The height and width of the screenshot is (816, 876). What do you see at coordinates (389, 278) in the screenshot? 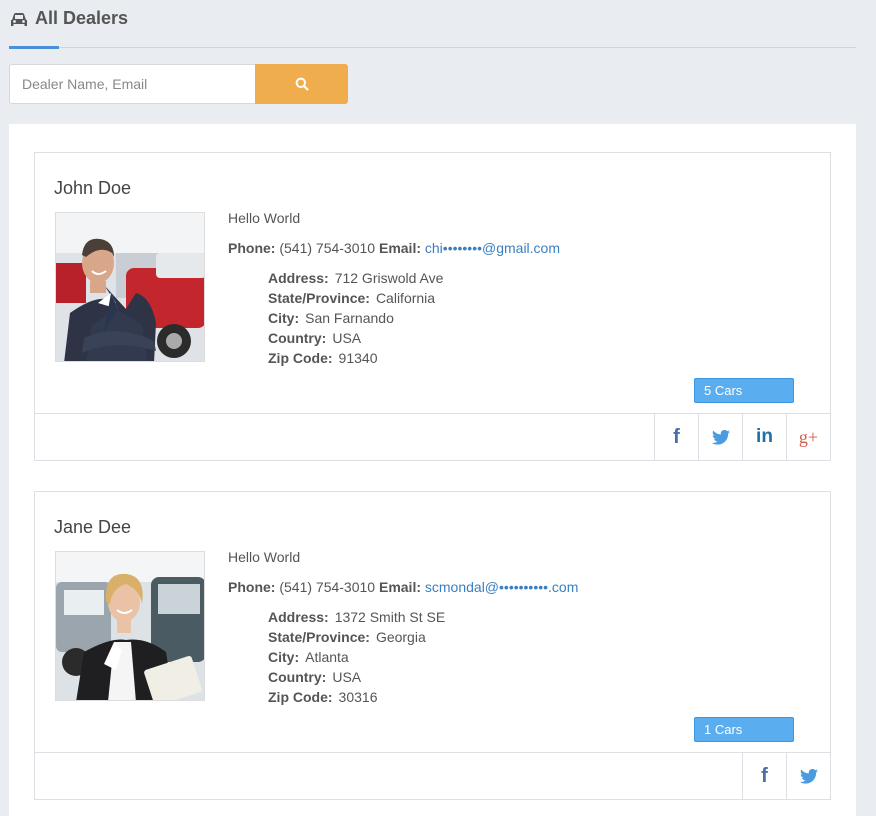
I see `address-value: 712 Griswold Ave` at bounding box center [389, 278].